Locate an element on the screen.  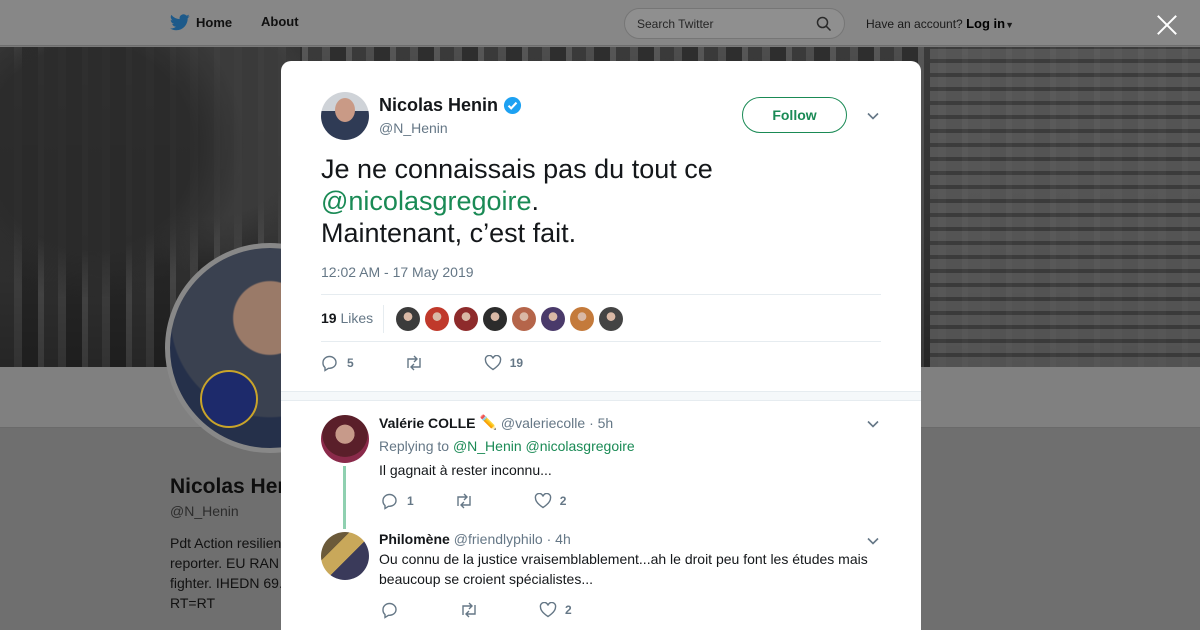
eu-election-badge is located at coordinates (229, 399).